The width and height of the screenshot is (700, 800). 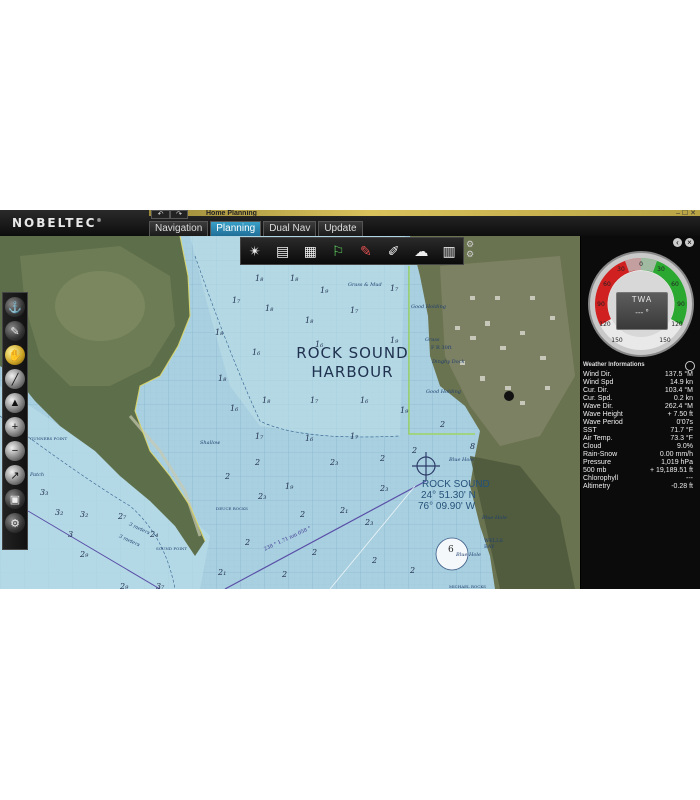 What do you see at coordinates (642, 299) in the screenshot?
I see `twa-title: TWA` at bounding box center [642, 299].